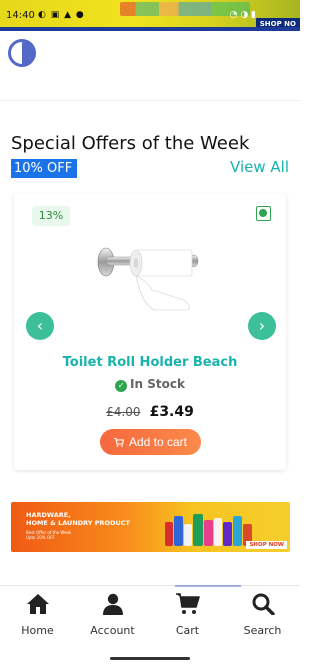 The width and height of the screenshot is (320, 667). Describe the element at coordinates (187, 615) in the screenshot. I see `tab-cart: Cart` at that location.